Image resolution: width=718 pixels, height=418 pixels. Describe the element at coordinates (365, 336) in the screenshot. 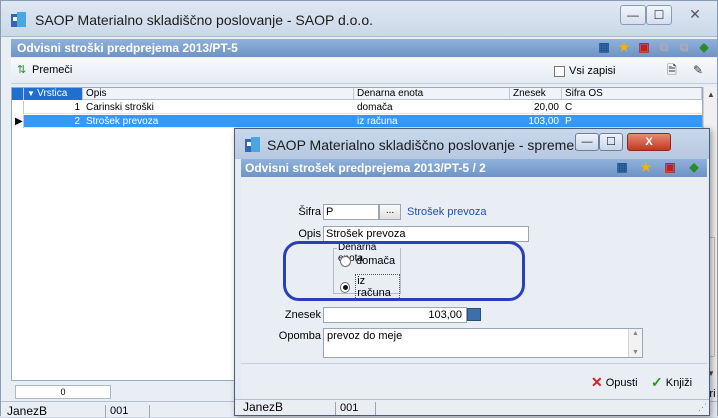

I see `opomba-text: prevoz do meje` at that location.